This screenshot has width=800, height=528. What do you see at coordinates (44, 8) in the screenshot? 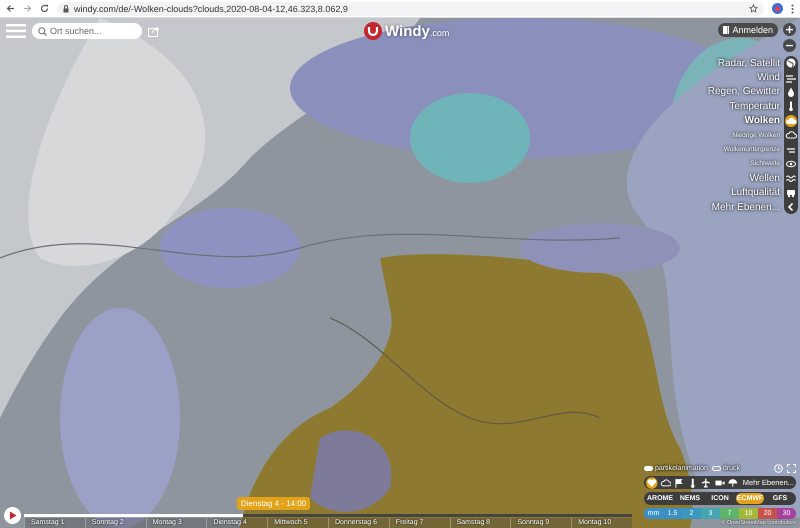
I see `reload-icon` at bounding box center [44, 8].